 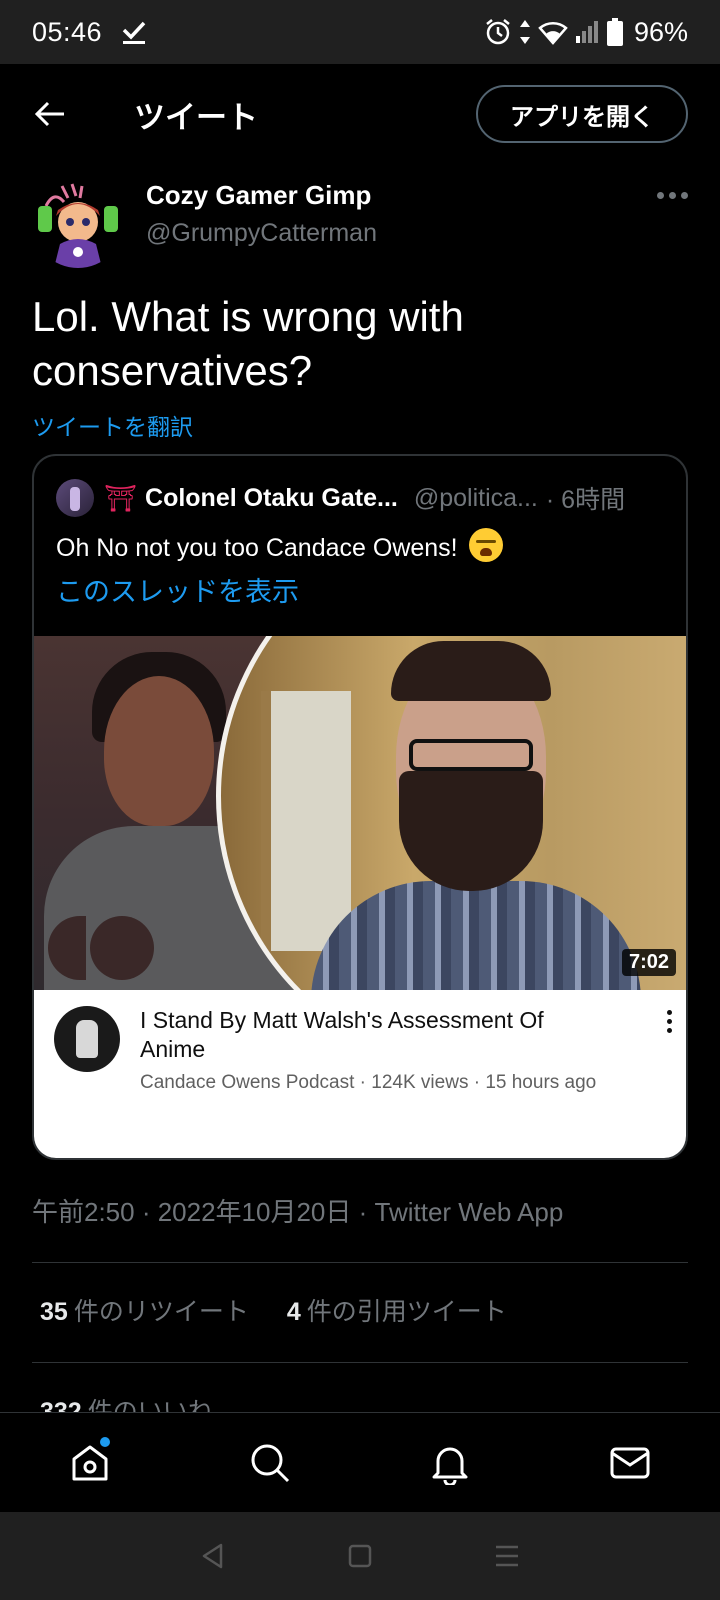 What do you see at coordinates (261, 195) in the screenshot?
I see `author-name: Cozy Gamer Gimp` at bounding box center [261, 195].